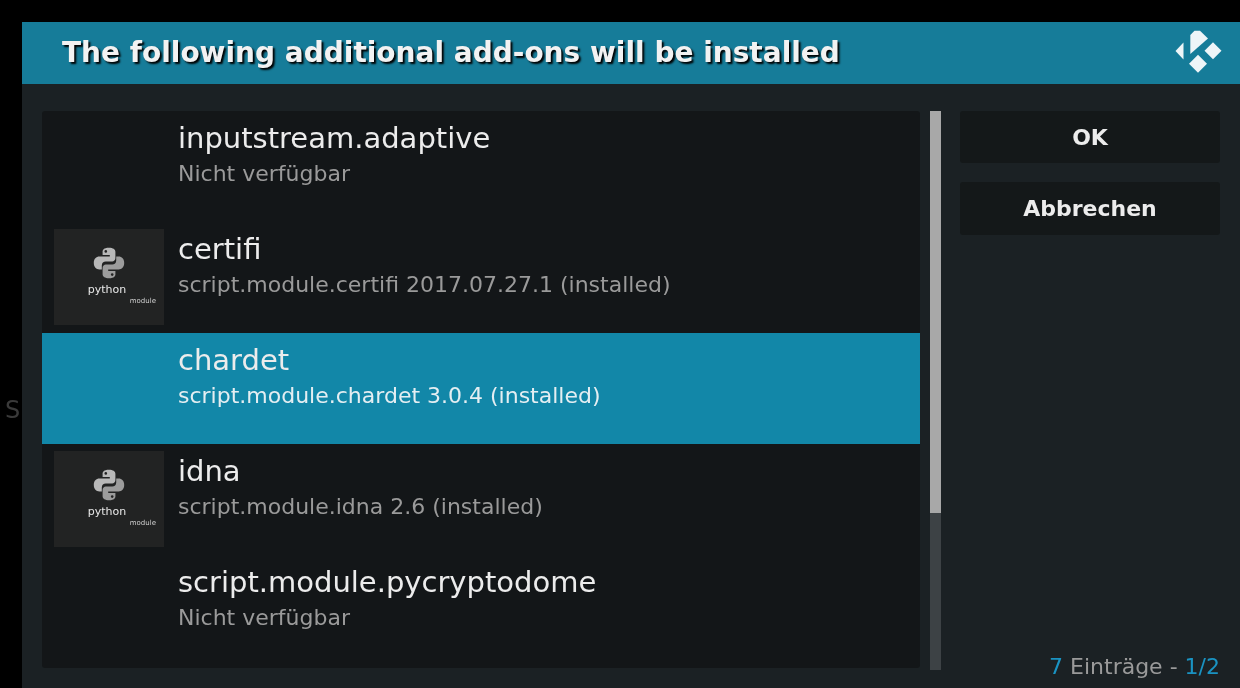  Describe the element at coordinates (334, 138) in the screenshot. I see `addon-name: inputstream.adaptive` at that location.